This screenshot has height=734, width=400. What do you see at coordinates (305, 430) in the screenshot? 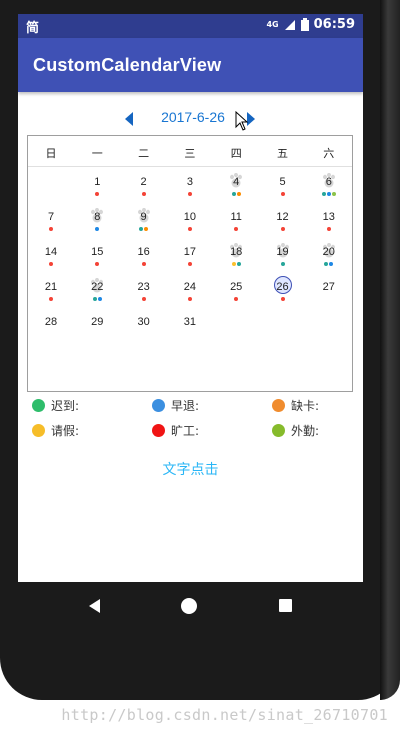
I see `legend-label: 外勤:` at bounding box center [305, 430].